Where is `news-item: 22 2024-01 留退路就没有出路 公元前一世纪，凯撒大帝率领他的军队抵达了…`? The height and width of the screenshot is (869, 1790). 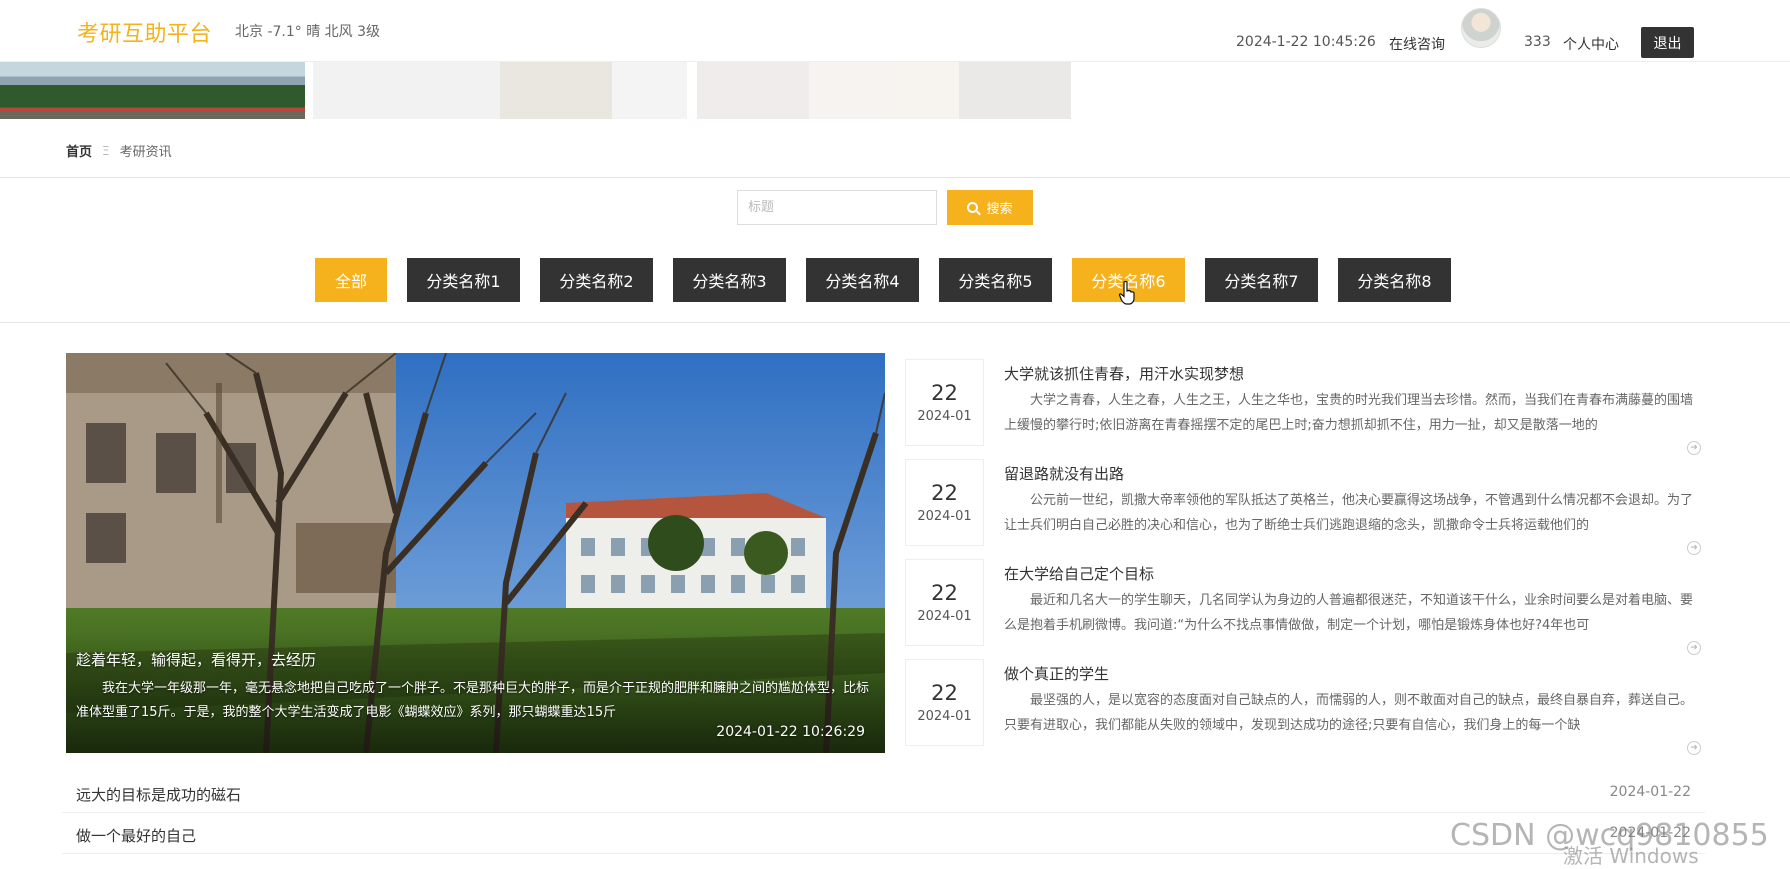
news-item: 22 2024-01 留退路就没有出路 公元前一世纪，凯撒大帝率领他的军队抵达了… is located at coordinates (1305, 504).